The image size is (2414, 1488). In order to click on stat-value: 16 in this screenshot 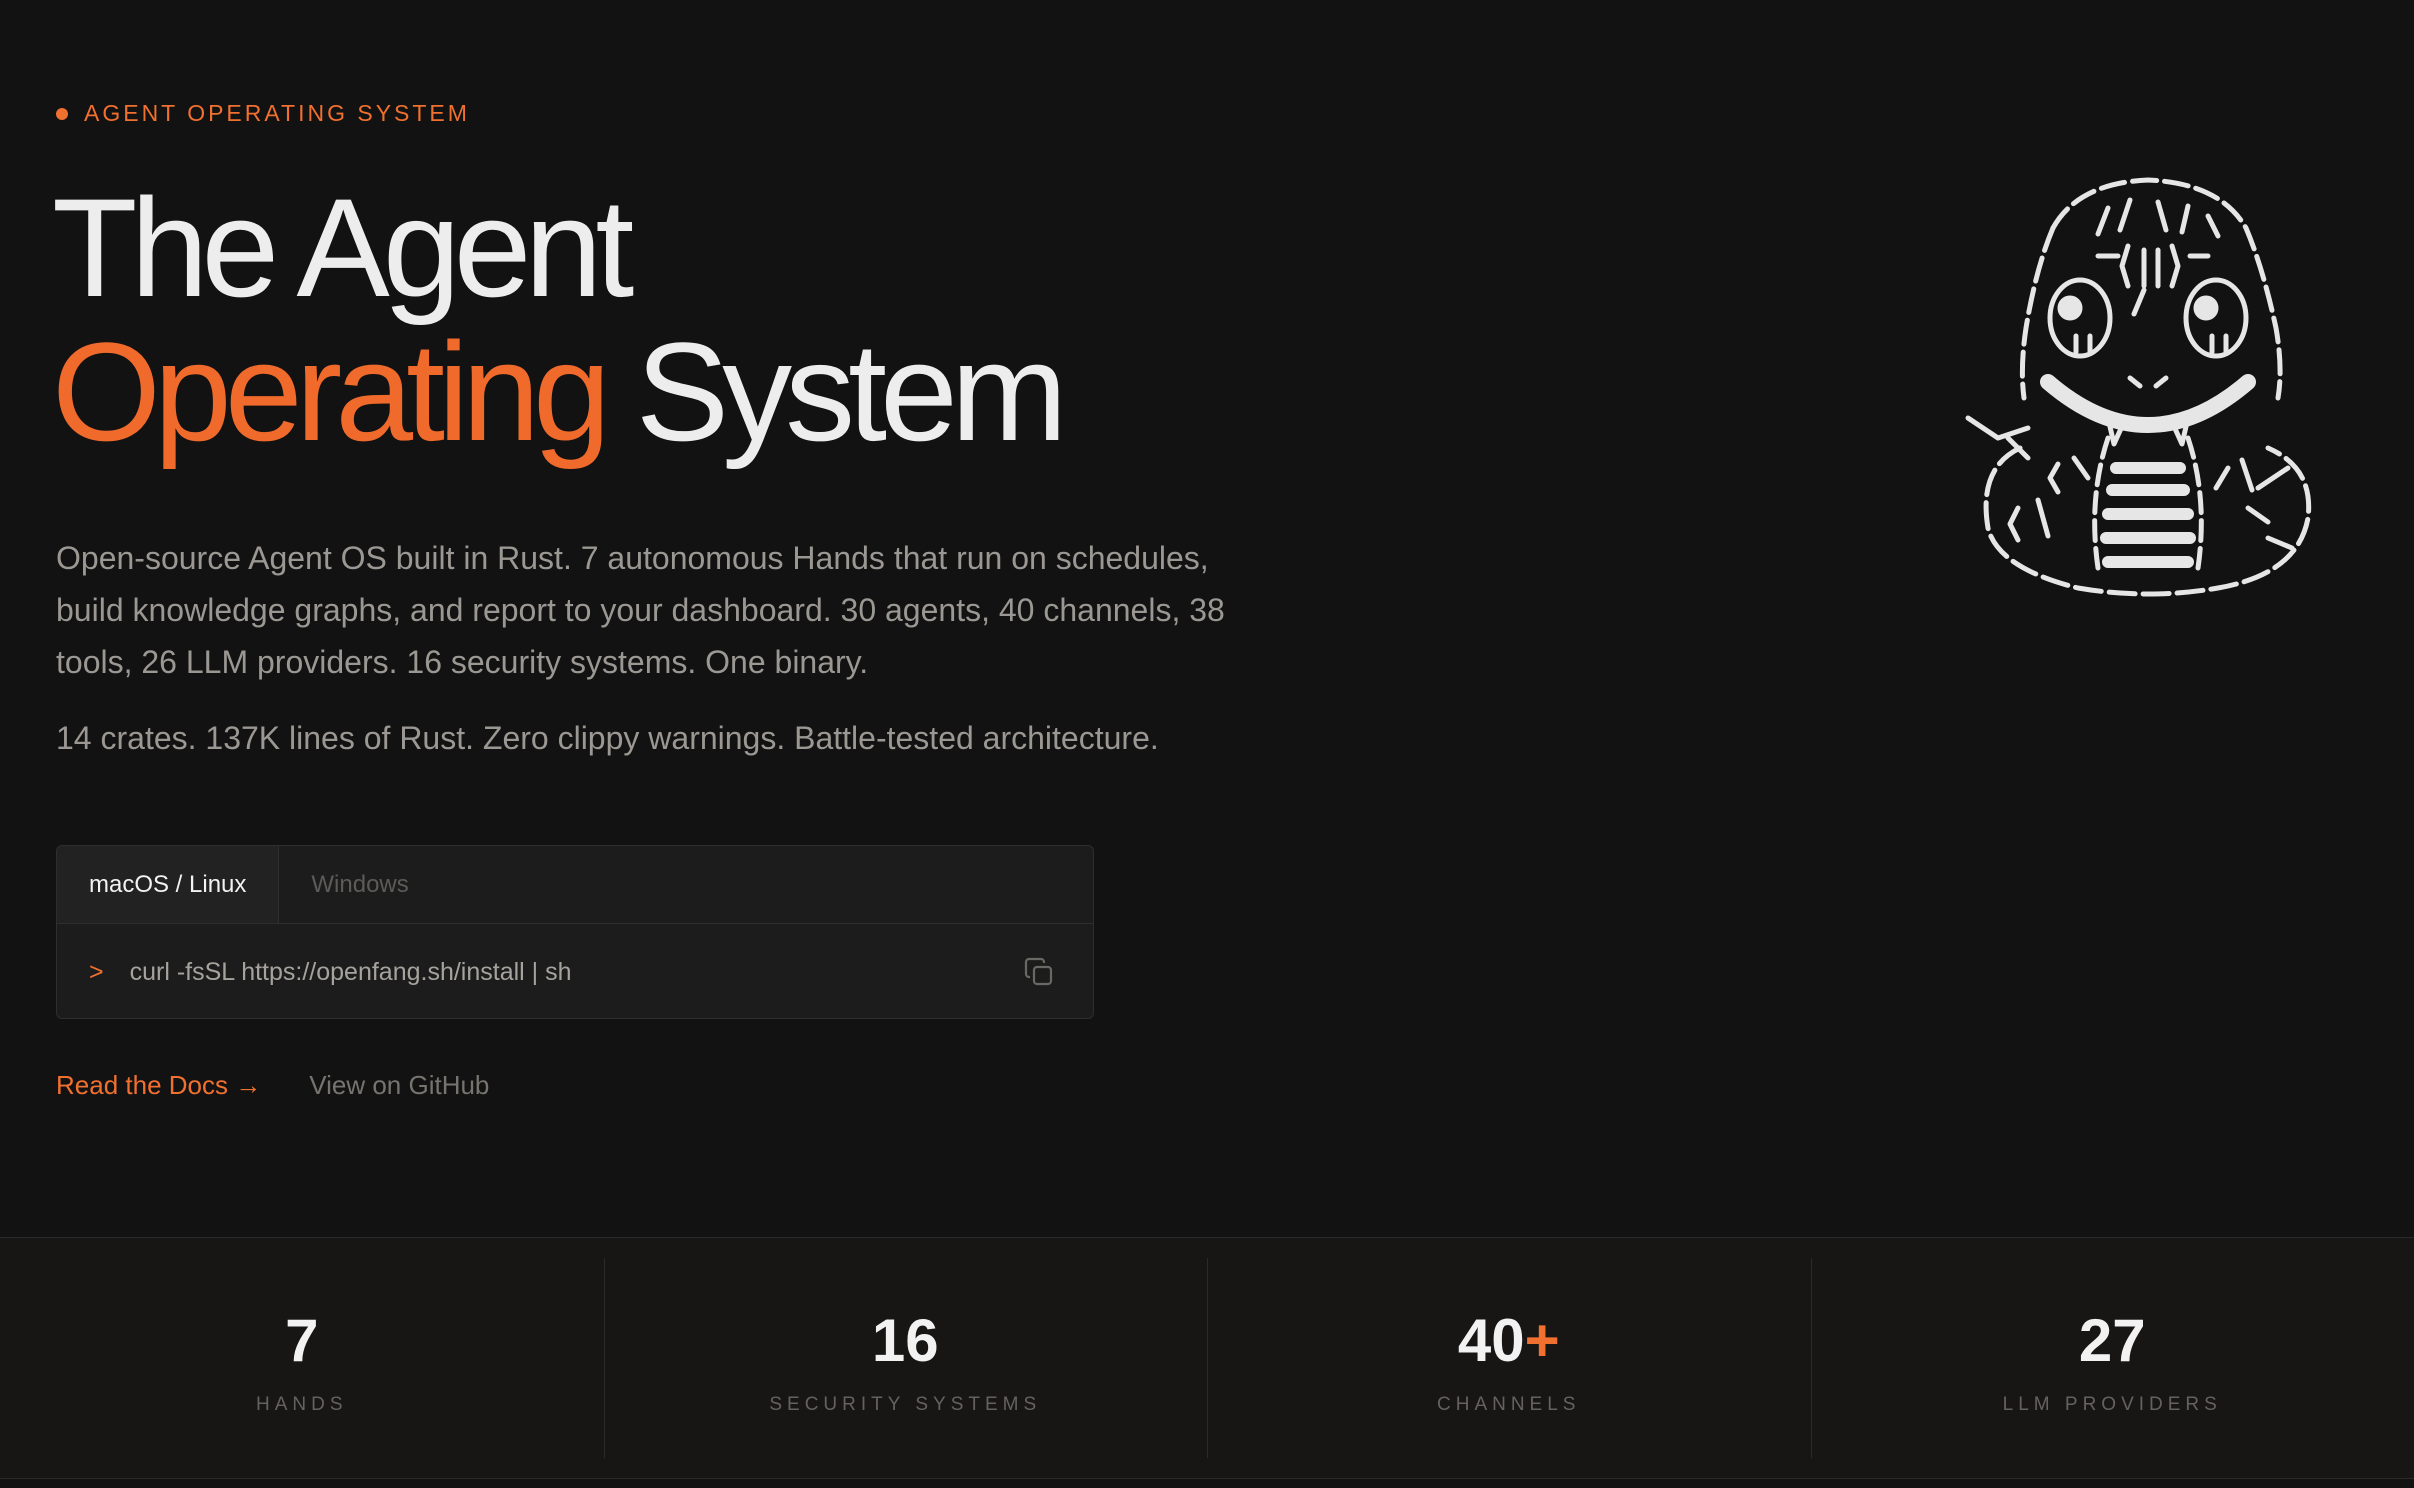, I will do `click(905, 1340)`.